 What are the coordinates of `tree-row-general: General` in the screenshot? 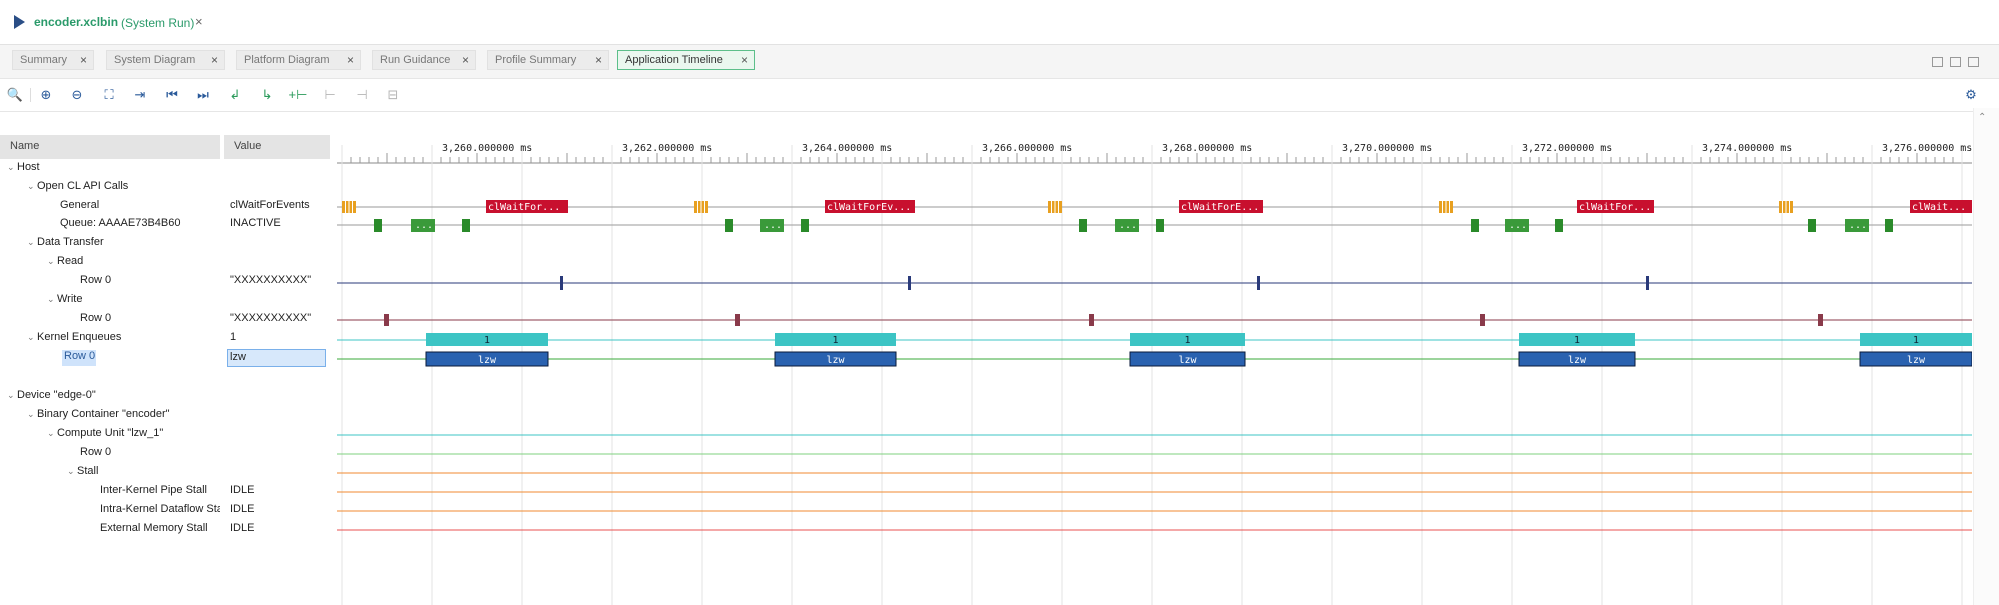 It's located at (79, 208).